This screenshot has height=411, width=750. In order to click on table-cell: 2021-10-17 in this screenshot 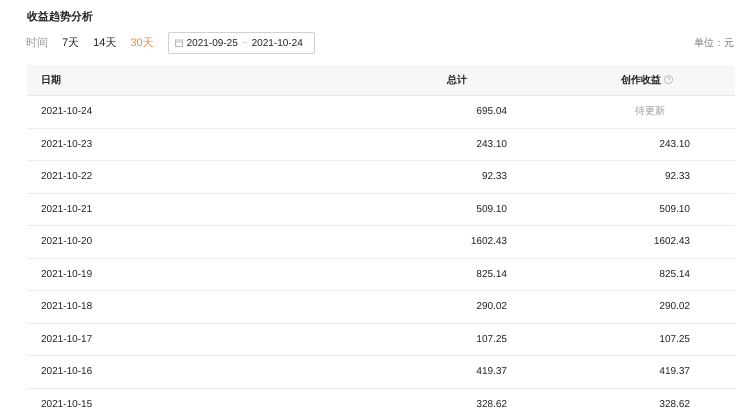, I will do `click(66, 339)`.